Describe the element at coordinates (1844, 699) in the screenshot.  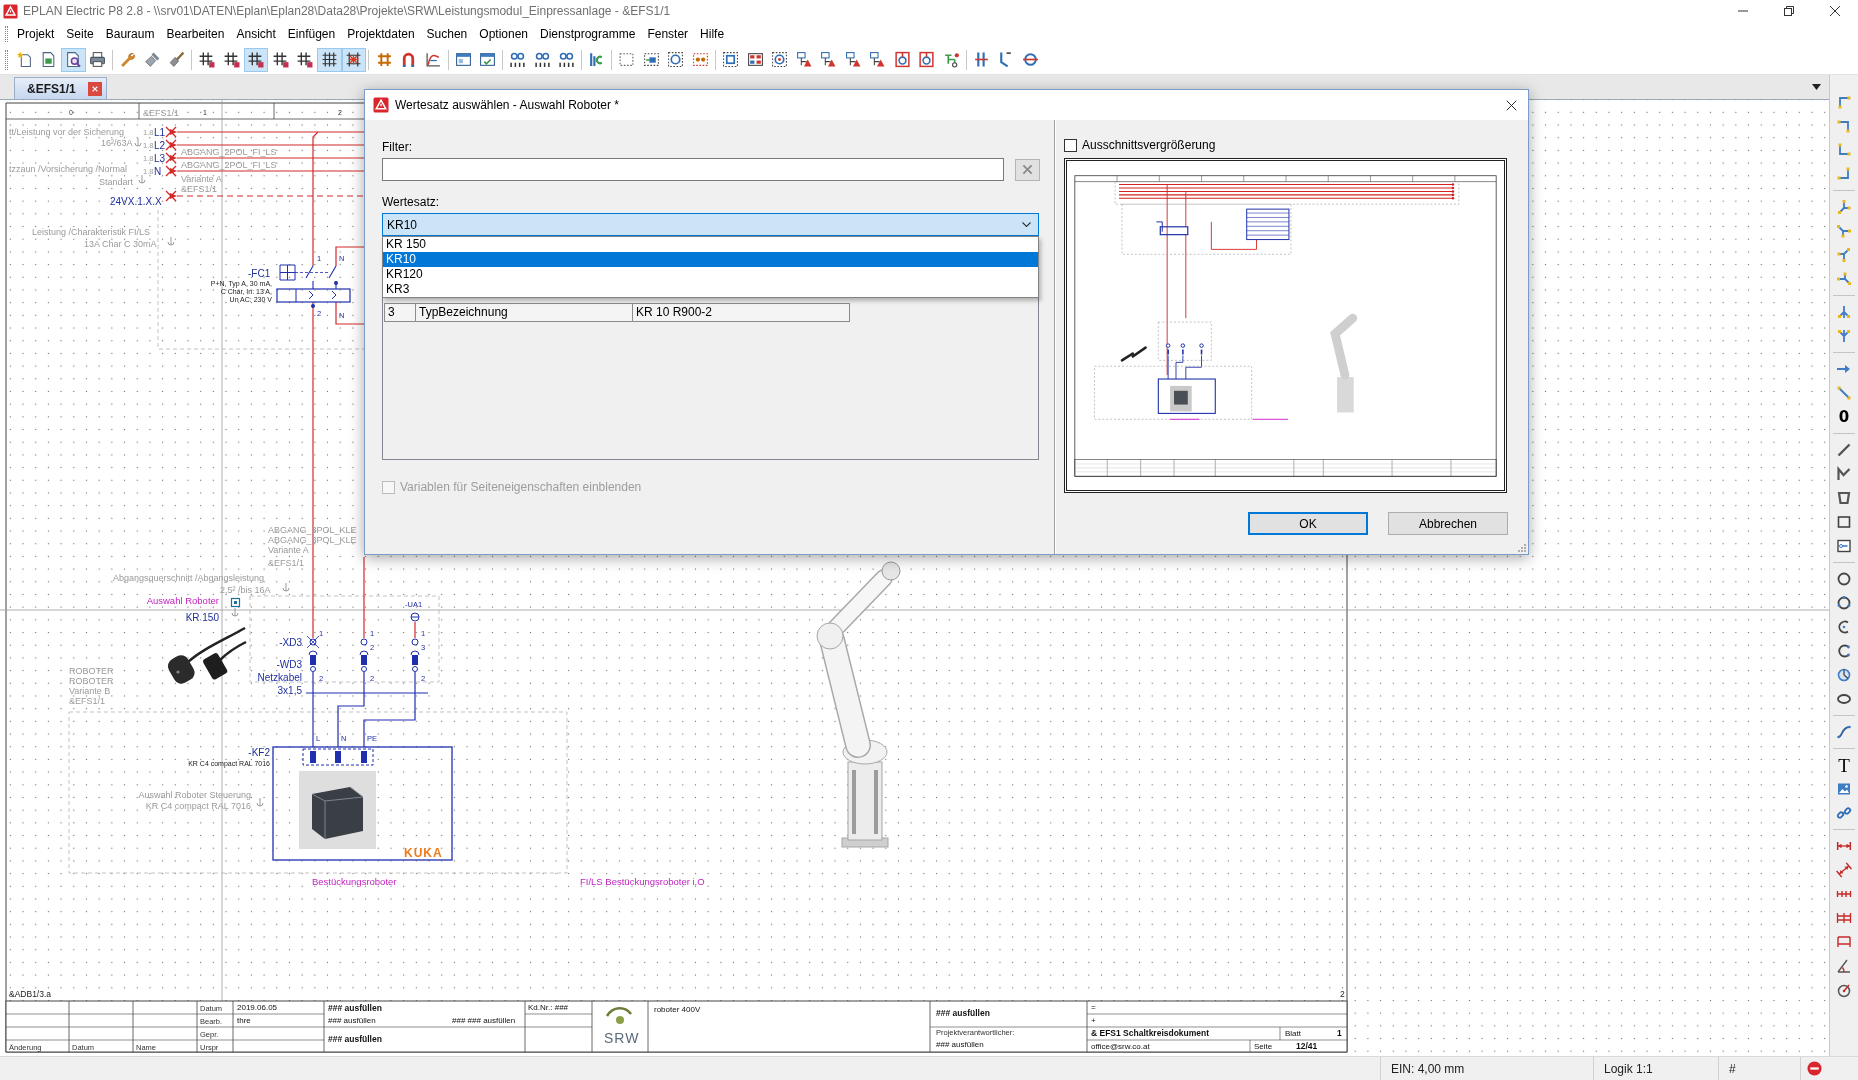
I see `ellipse-icon` at that location.